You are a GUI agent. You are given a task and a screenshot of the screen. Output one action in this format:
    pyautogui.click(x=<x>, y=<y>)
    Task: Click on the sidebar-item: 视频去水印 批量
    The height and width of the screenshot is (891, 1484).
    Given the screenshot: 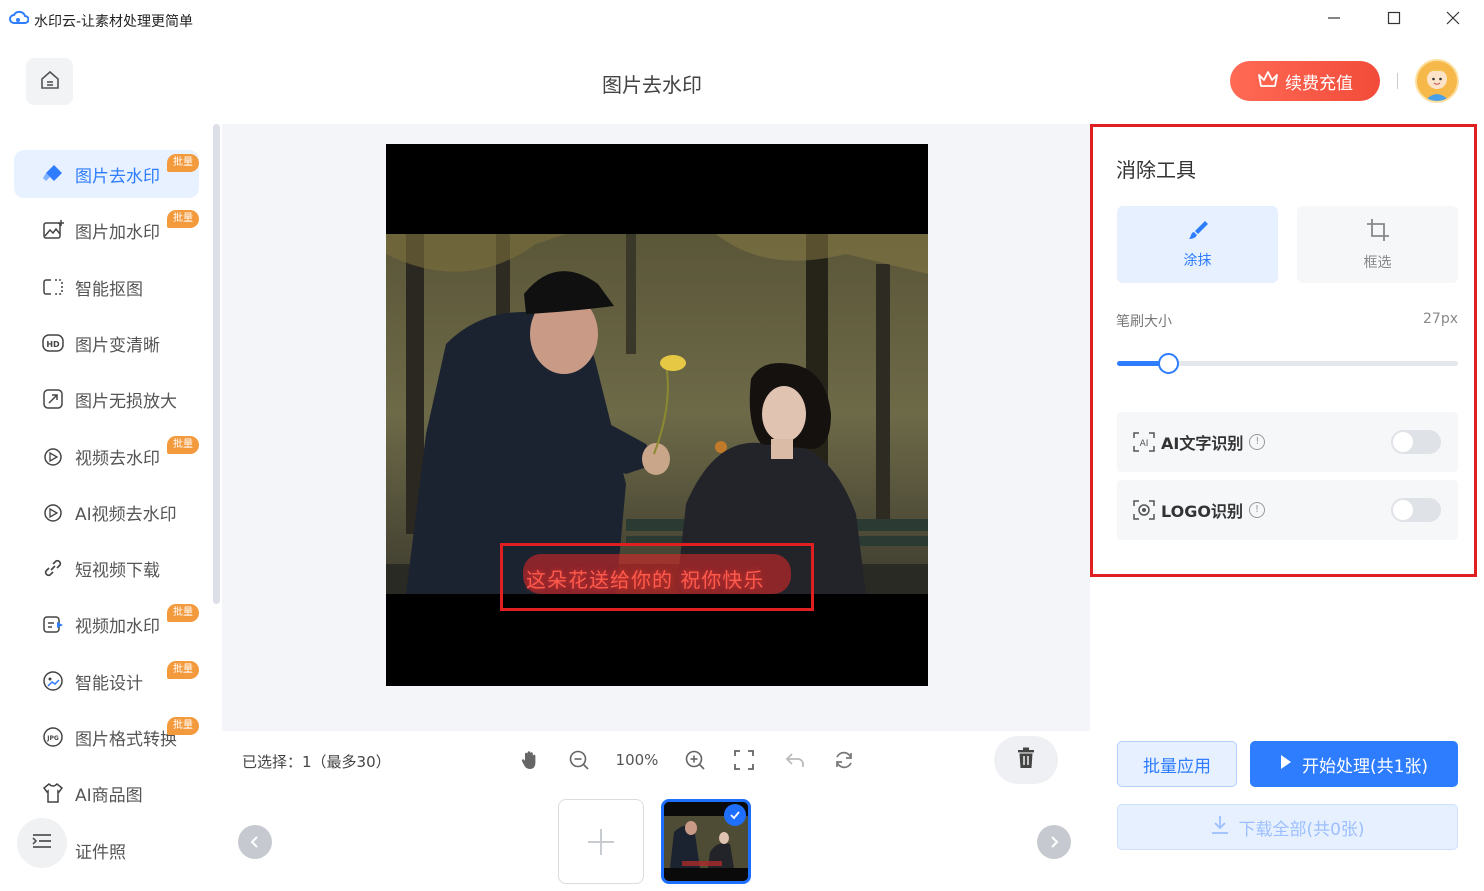 What is the action you would take?
    pyautogui.click(x=106, y=456)
    